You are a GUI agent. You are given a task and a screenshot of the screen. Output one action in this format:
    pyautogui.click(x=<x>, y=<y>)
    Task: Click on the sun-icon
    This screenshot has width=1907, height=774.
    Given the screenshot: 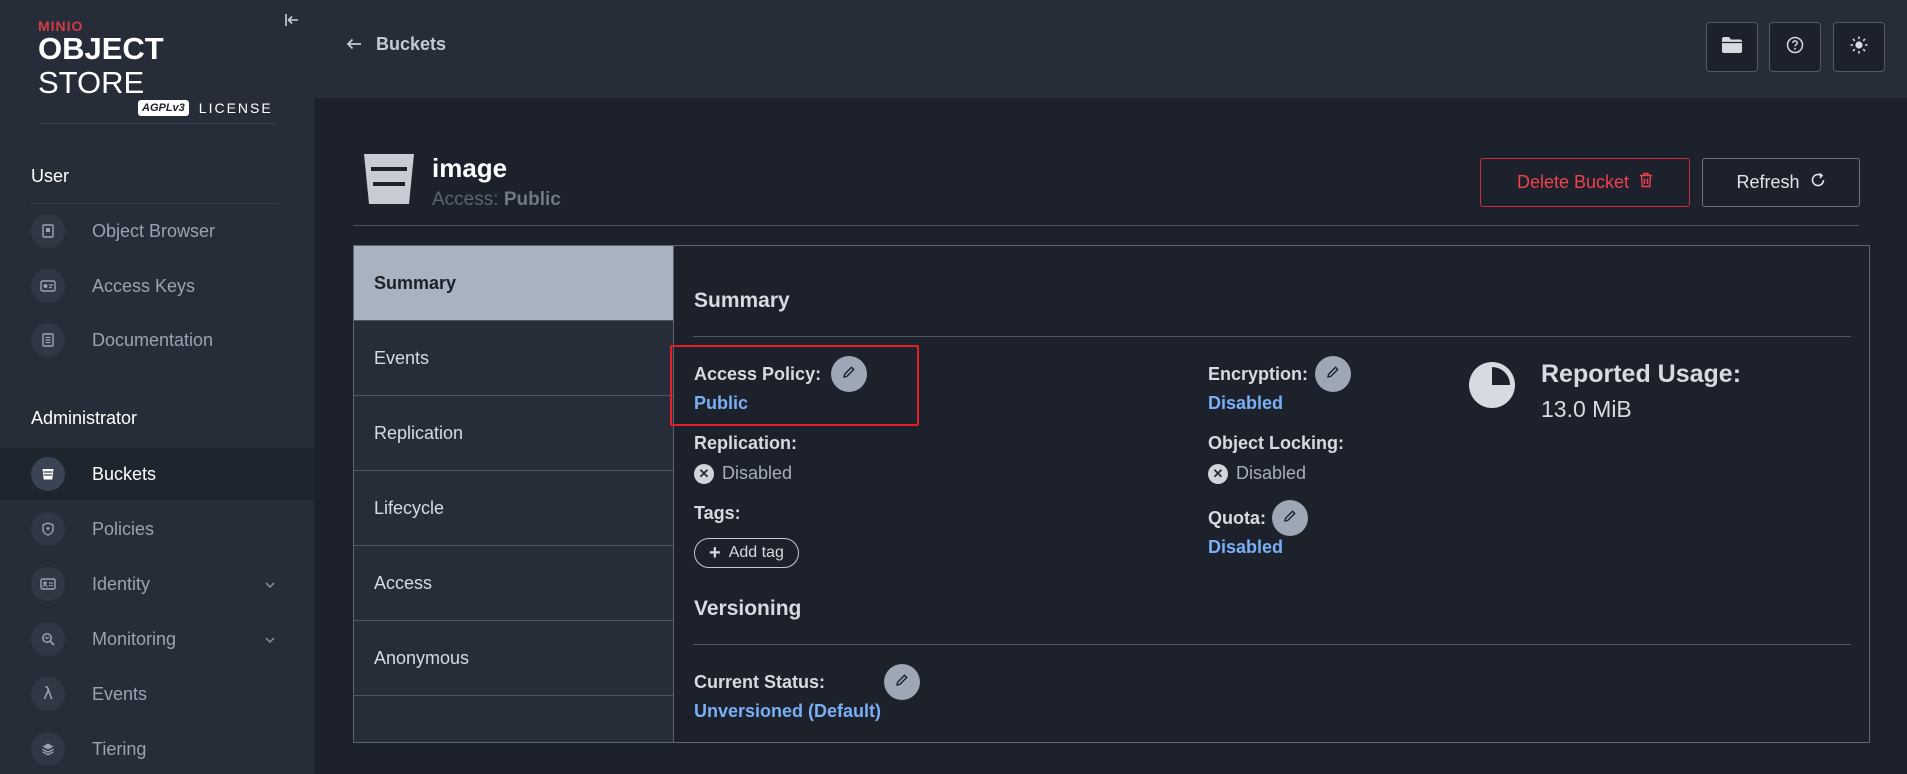 What is the action you would take?
    pyautogui.click(x=1859, y=47)
    